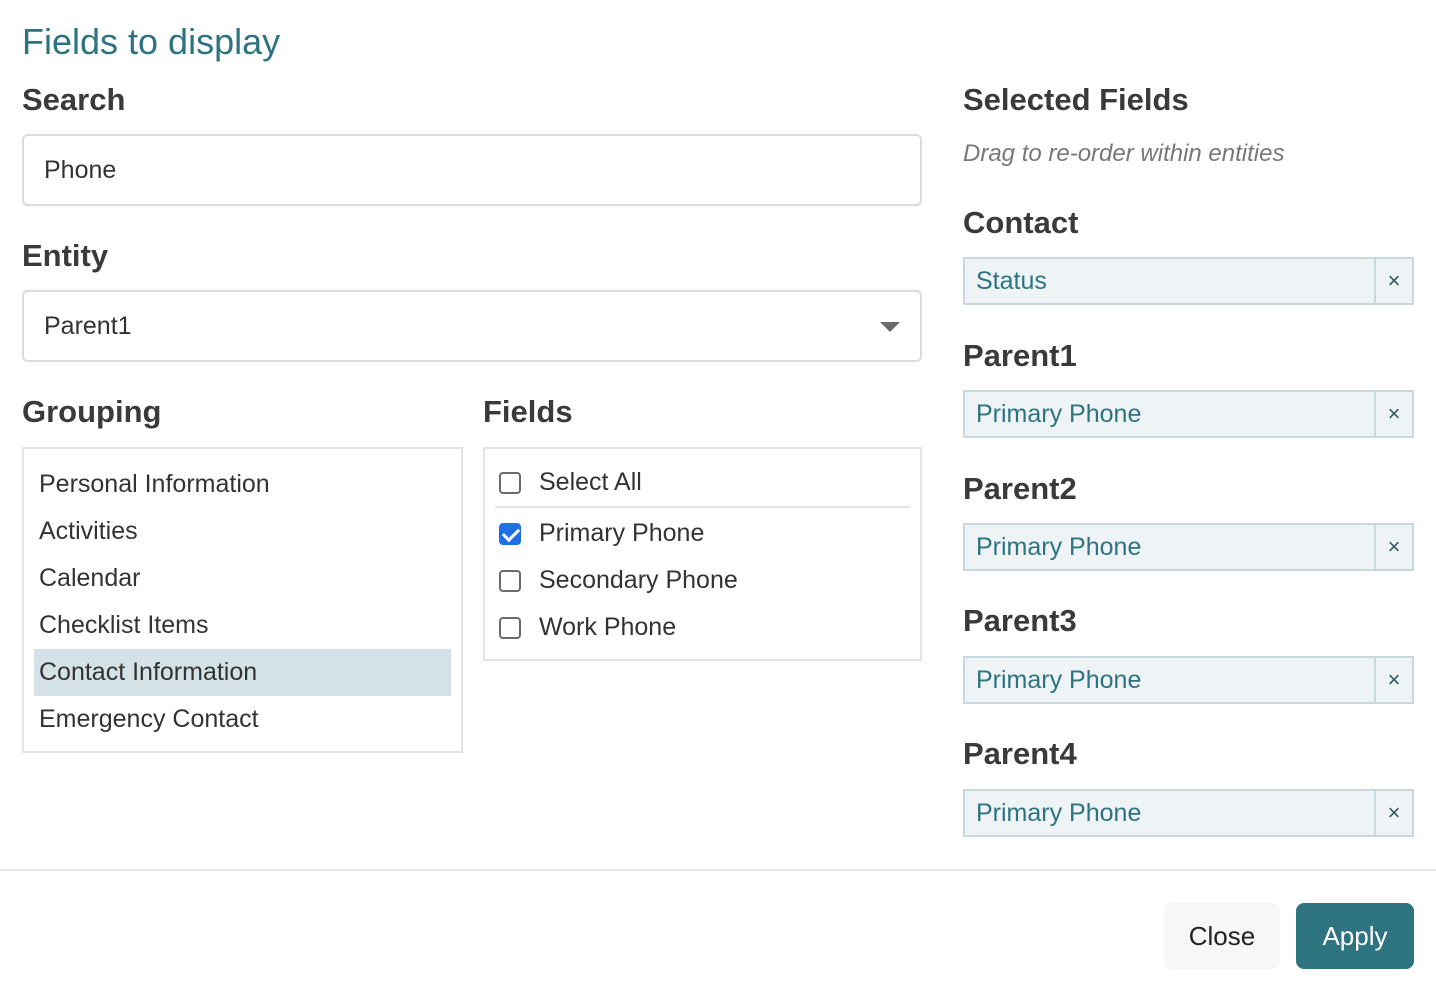 This screenshot has height=990, width=1436. I want to click on field-label: Primary Phone, so click(622, 533).